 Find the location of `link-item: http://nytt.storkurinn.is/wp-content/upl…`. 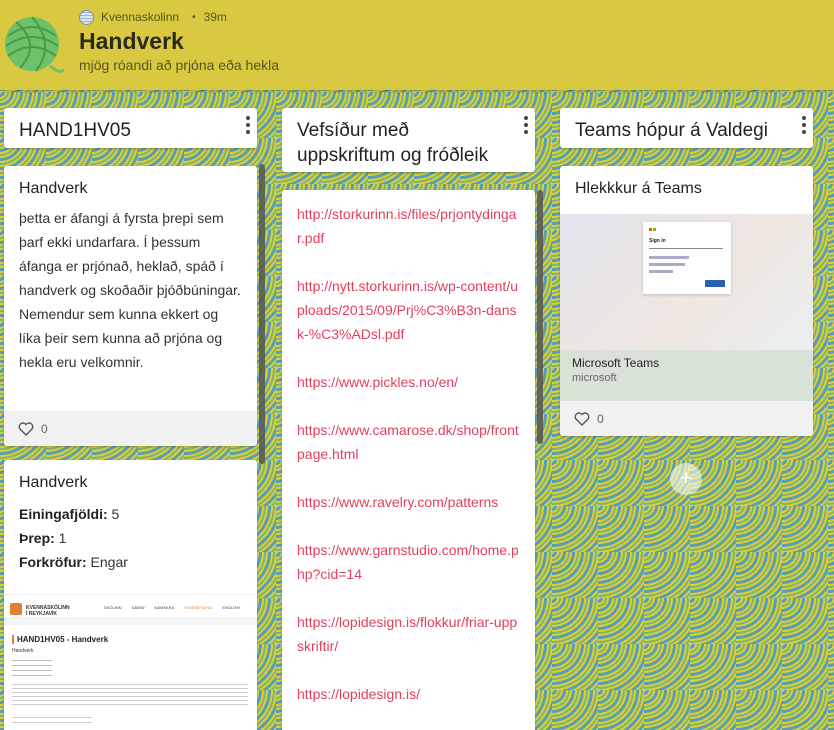

link-item: http://nytt.storkurinn.is/wp-content/upl… is located at coordinates (408, 310).